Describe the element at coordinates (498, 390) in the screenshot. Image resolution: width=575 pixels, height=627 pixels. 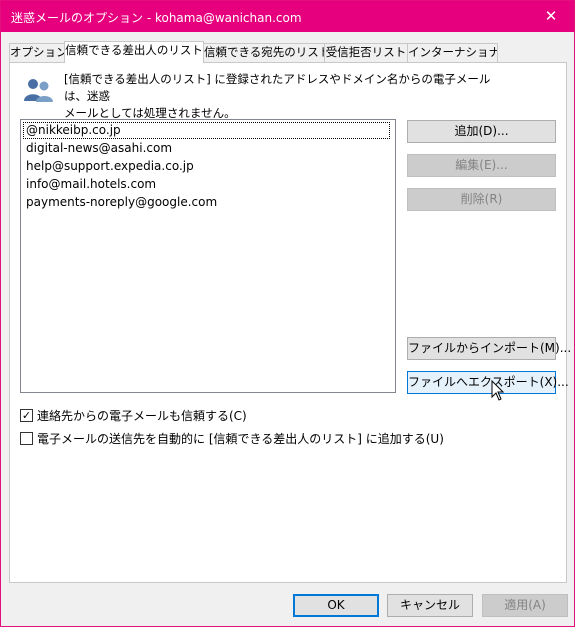
I see `mouse-cursor-icon` at that location.